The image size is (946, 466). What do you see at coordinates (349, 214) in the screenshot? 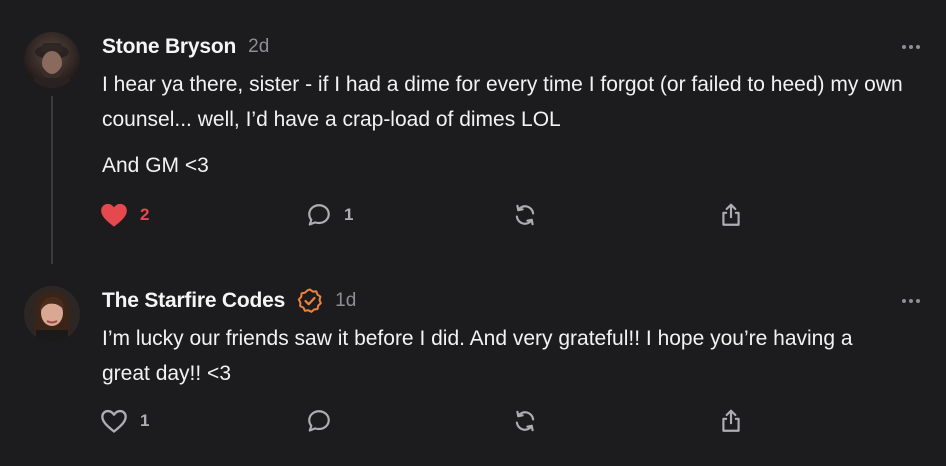
I see `reply-count: 1` at bounding box center [349, 214].